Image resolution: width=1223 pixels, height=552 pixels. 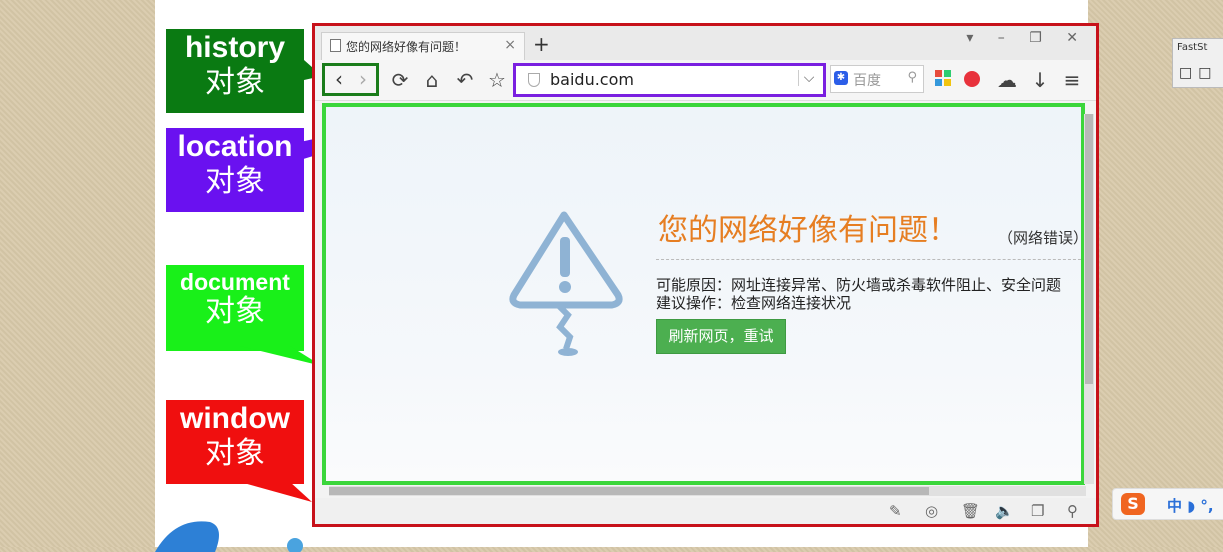 What do you see at coordinates (1133, 504) in the screenshot?
I see `sogou-icon: S` at bounding box center [1133, 504].